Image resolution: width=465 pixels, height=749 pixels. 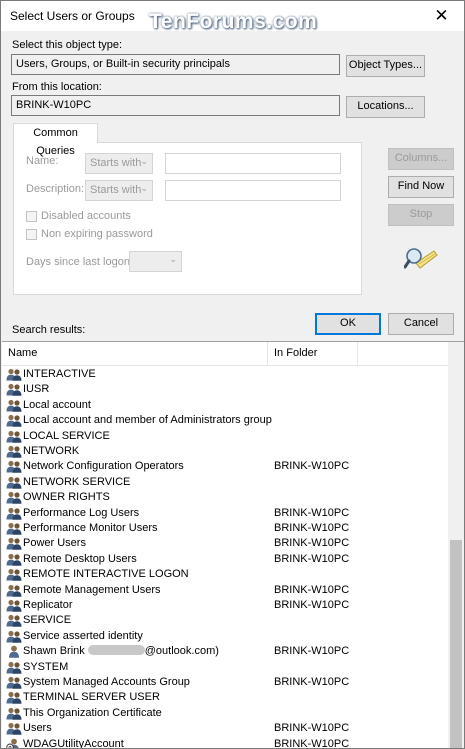 I want to click on row-name: NETWORK SERVICE, so click(x=76, y=482).